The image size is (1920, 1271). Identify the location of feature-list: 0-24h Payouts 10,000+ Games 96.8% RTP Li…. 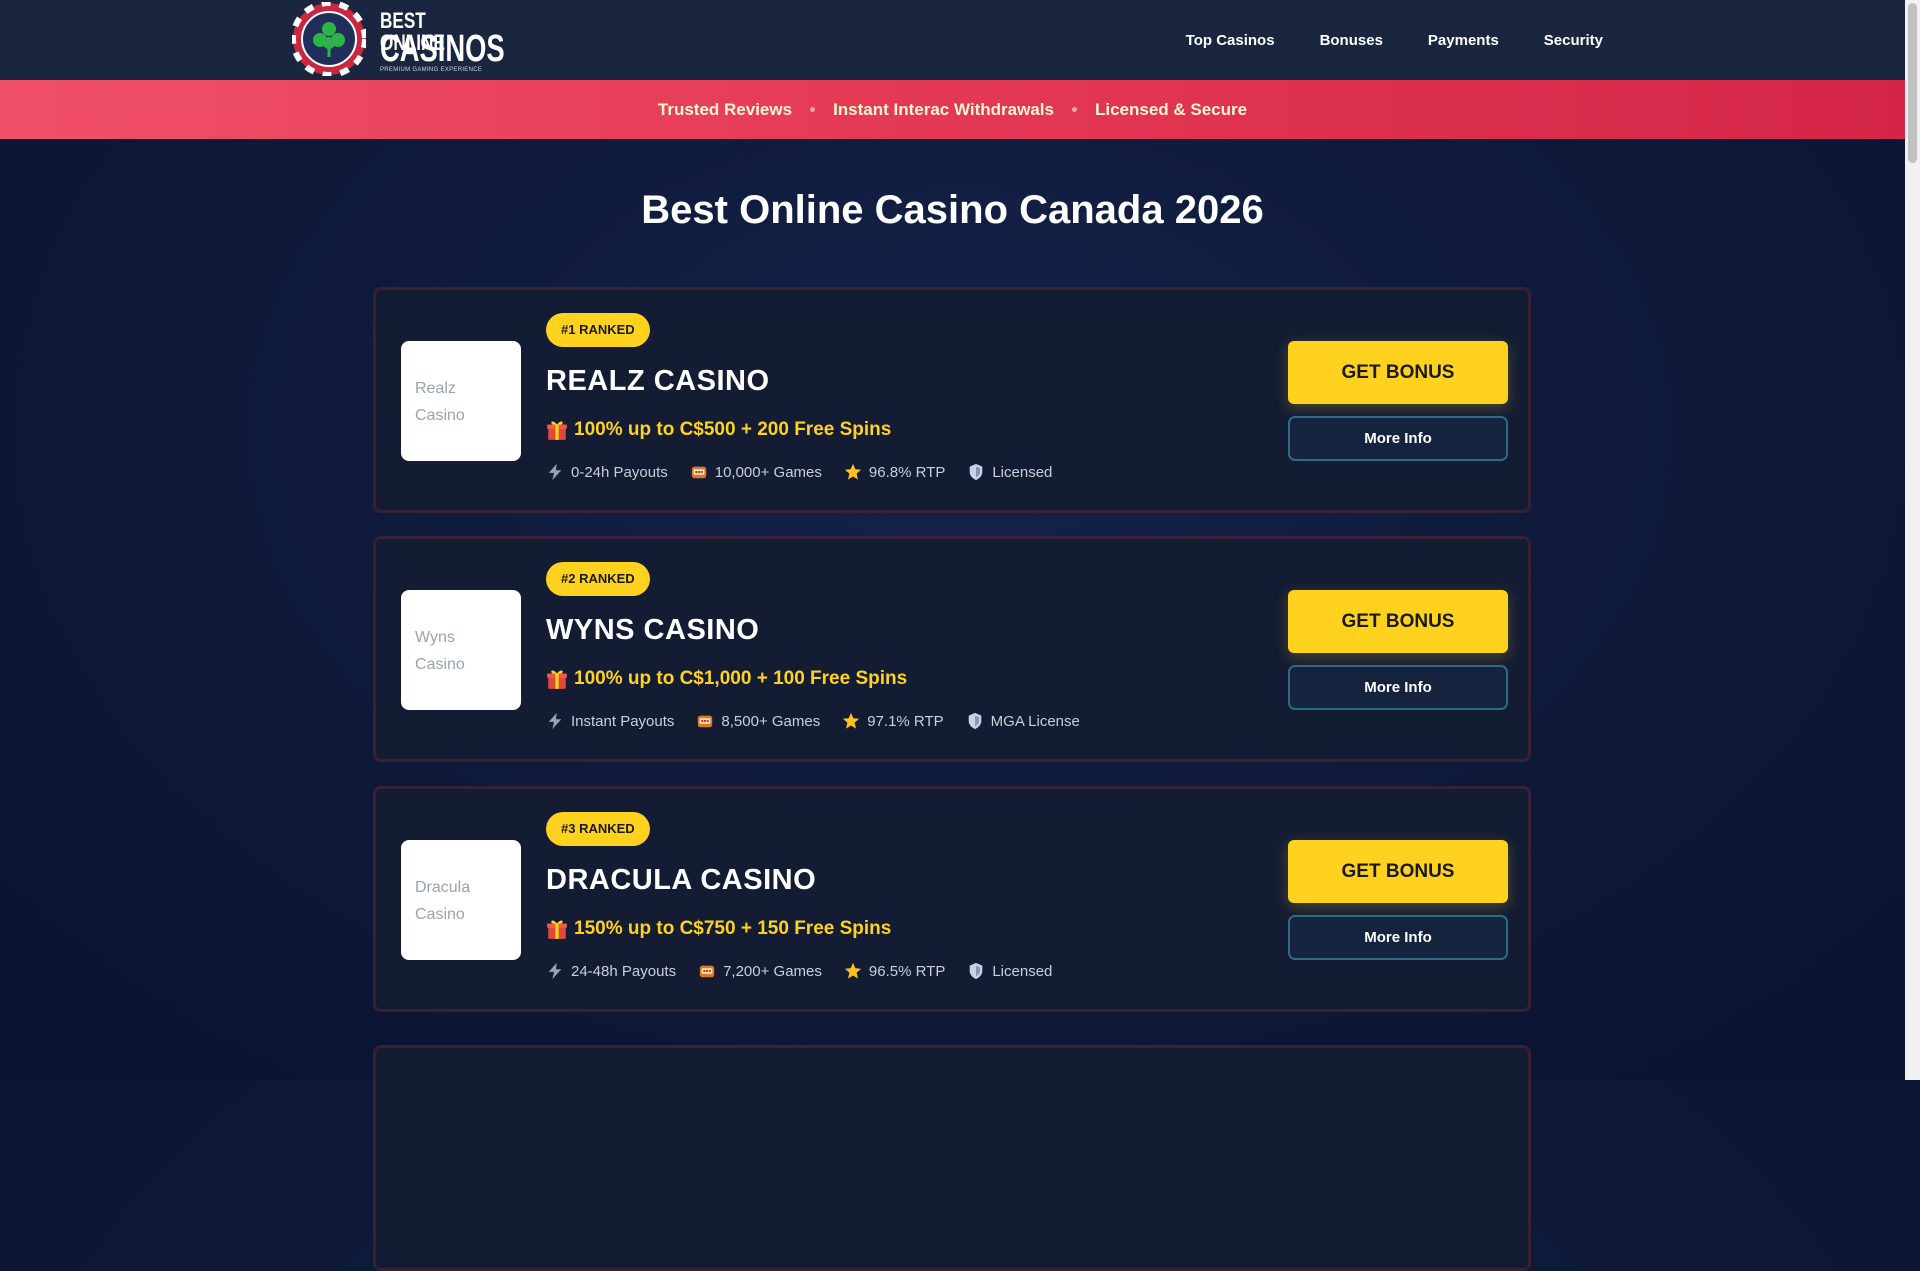
(799, 472).